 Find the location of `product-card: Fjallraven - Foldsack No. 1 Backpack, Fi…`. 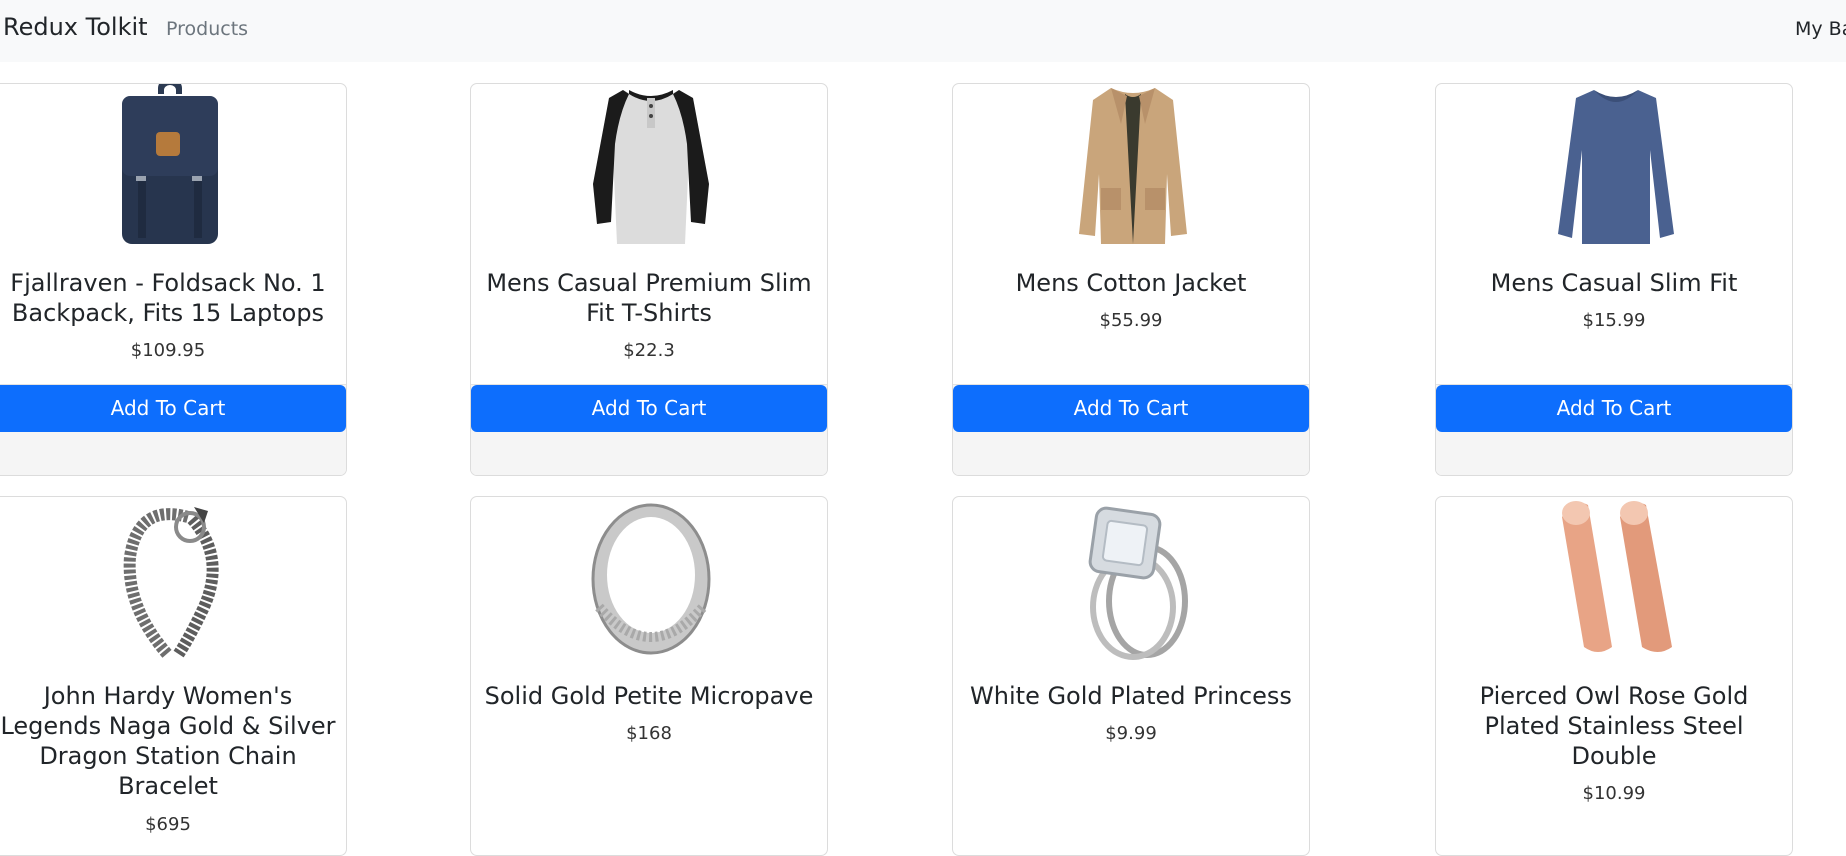

product-card: Fjallraven - Foldsack No. 1 Backpack, Fi… is located at coordinates (173, 279).